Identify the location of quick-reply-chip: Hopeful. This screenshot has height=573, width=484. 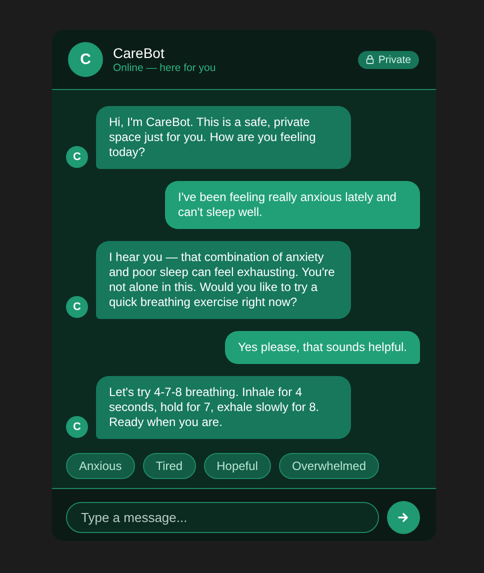
(237, 466).